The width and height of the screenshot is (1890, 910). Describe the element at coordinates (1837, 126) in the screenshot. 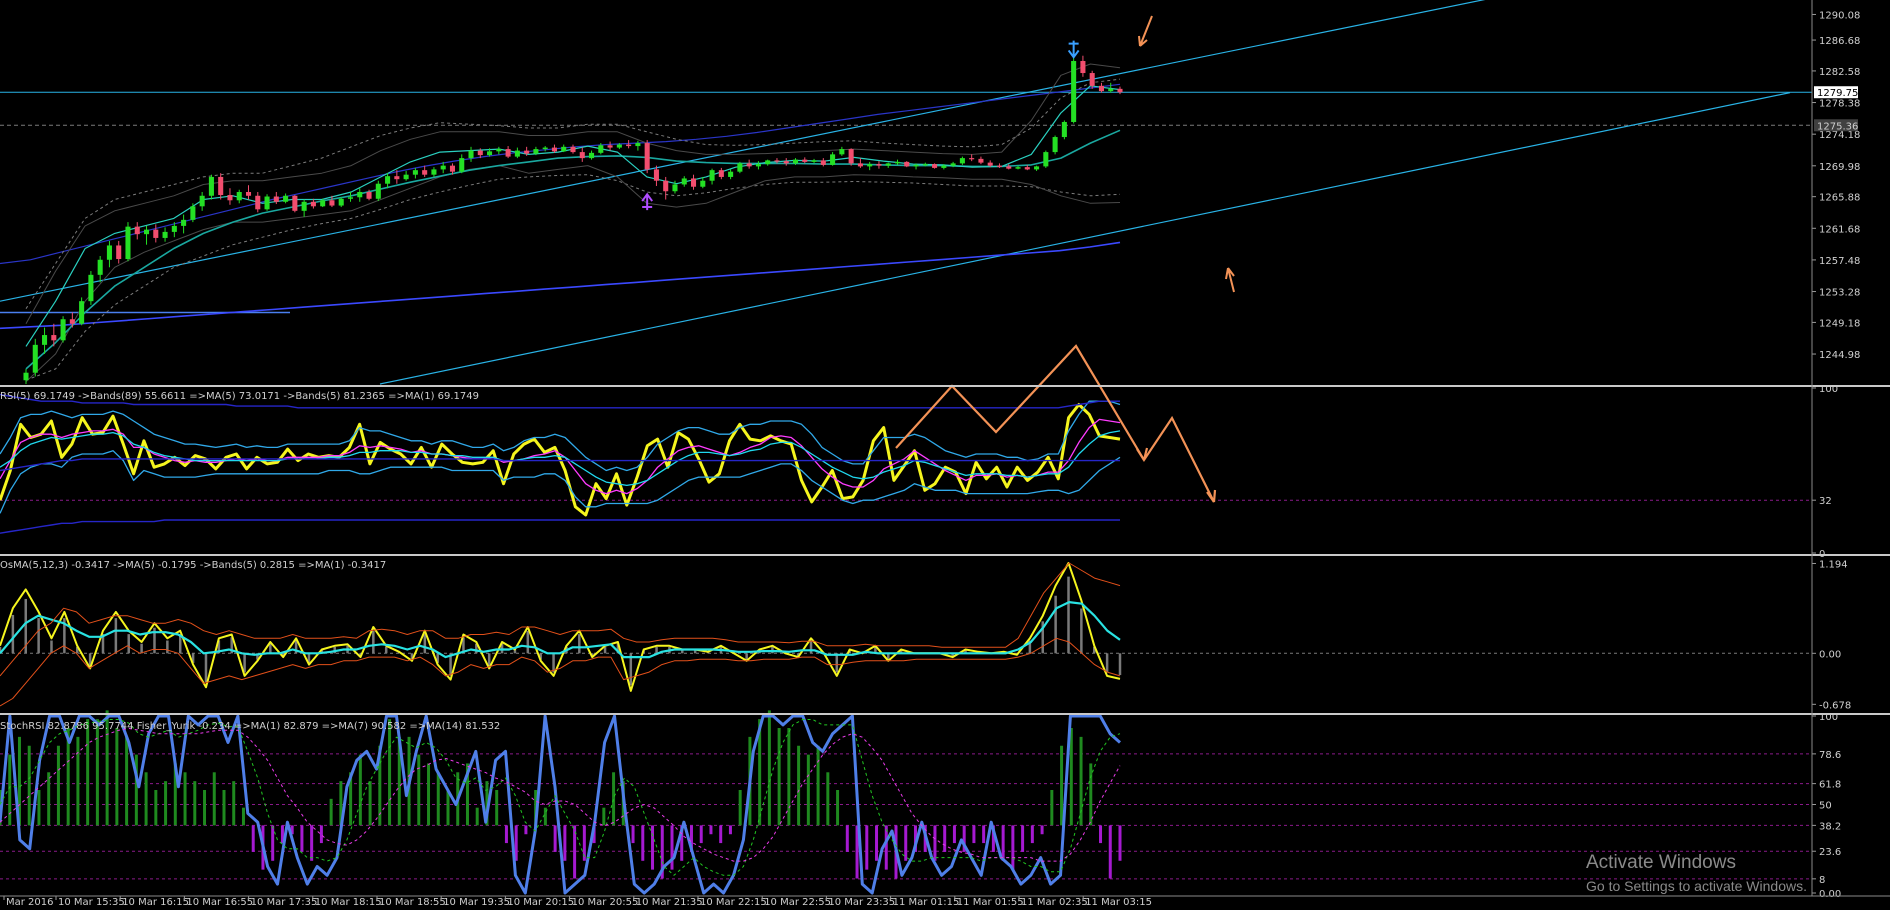

I see `price-tag-label: 1275.36` at that location.